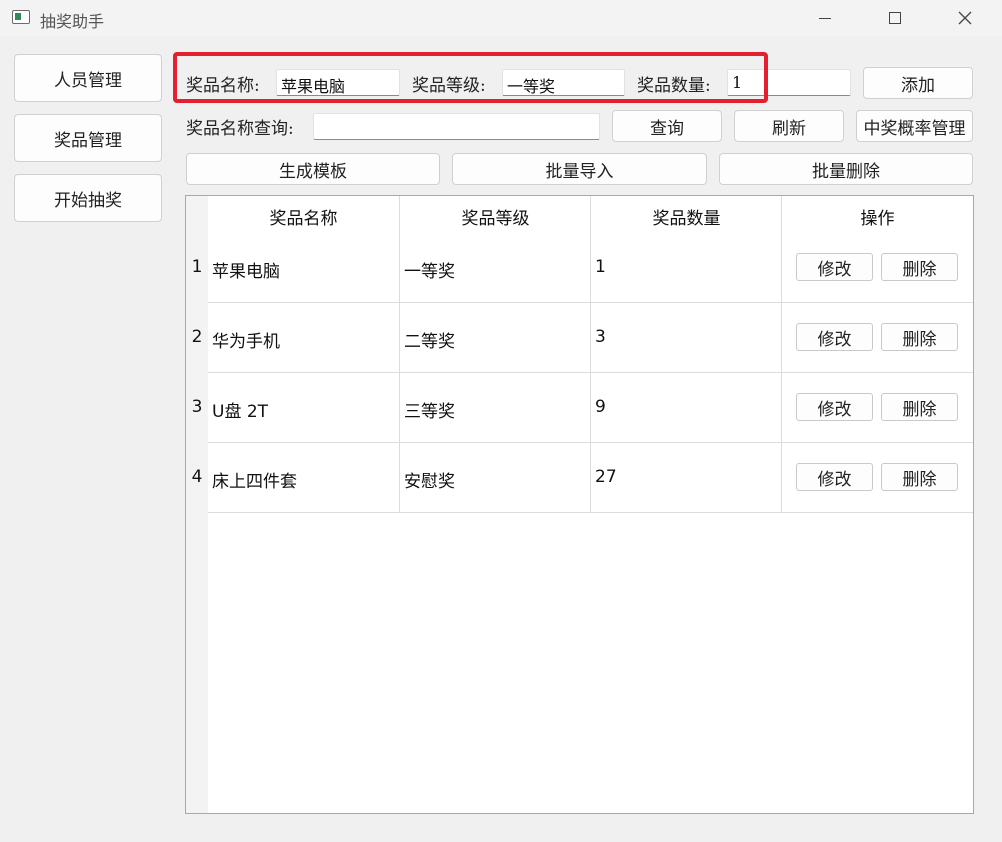 This screenshot has height=842, width=1002. Describe the element at coordinates (686, 216) in the screenshot. I see `column-header-count: 奖品数量` at that location.